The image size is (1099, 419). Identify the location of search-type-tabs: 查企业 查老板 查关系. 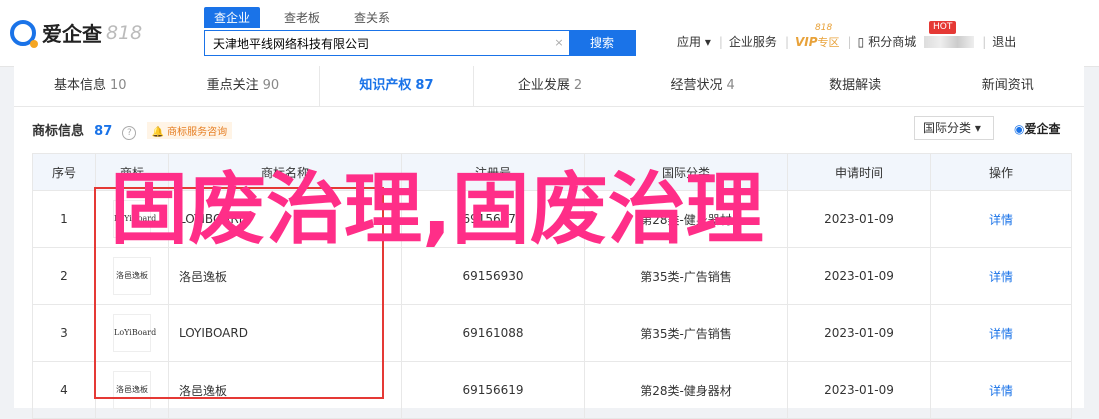
(309, 17).